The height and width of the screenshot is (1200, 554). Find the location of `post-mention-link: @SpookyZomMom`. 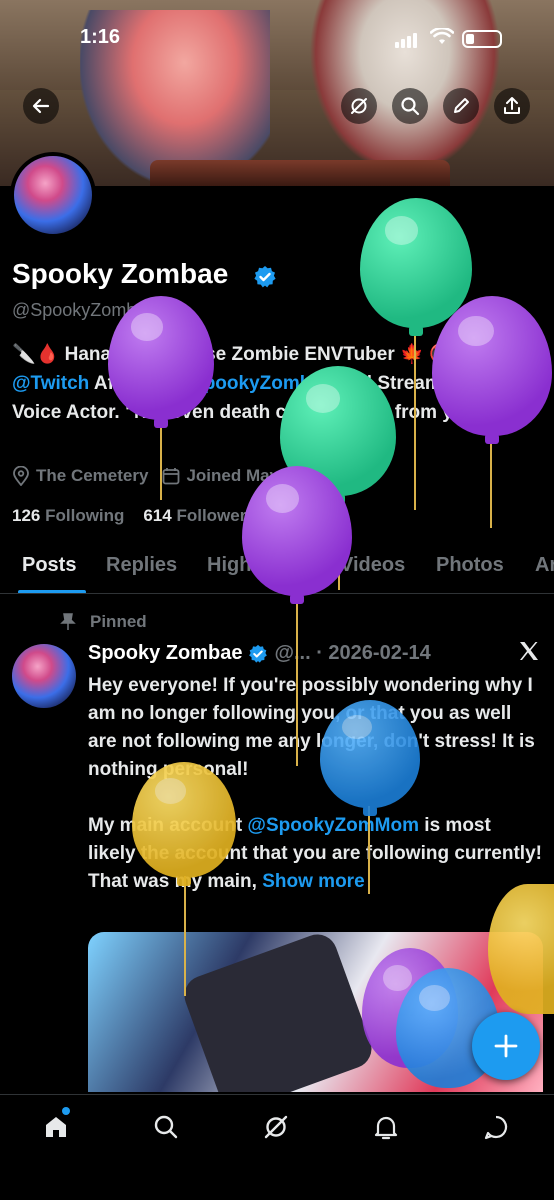

post-mention-link: @SpookyZomMom is located at coordinates (333, 825).